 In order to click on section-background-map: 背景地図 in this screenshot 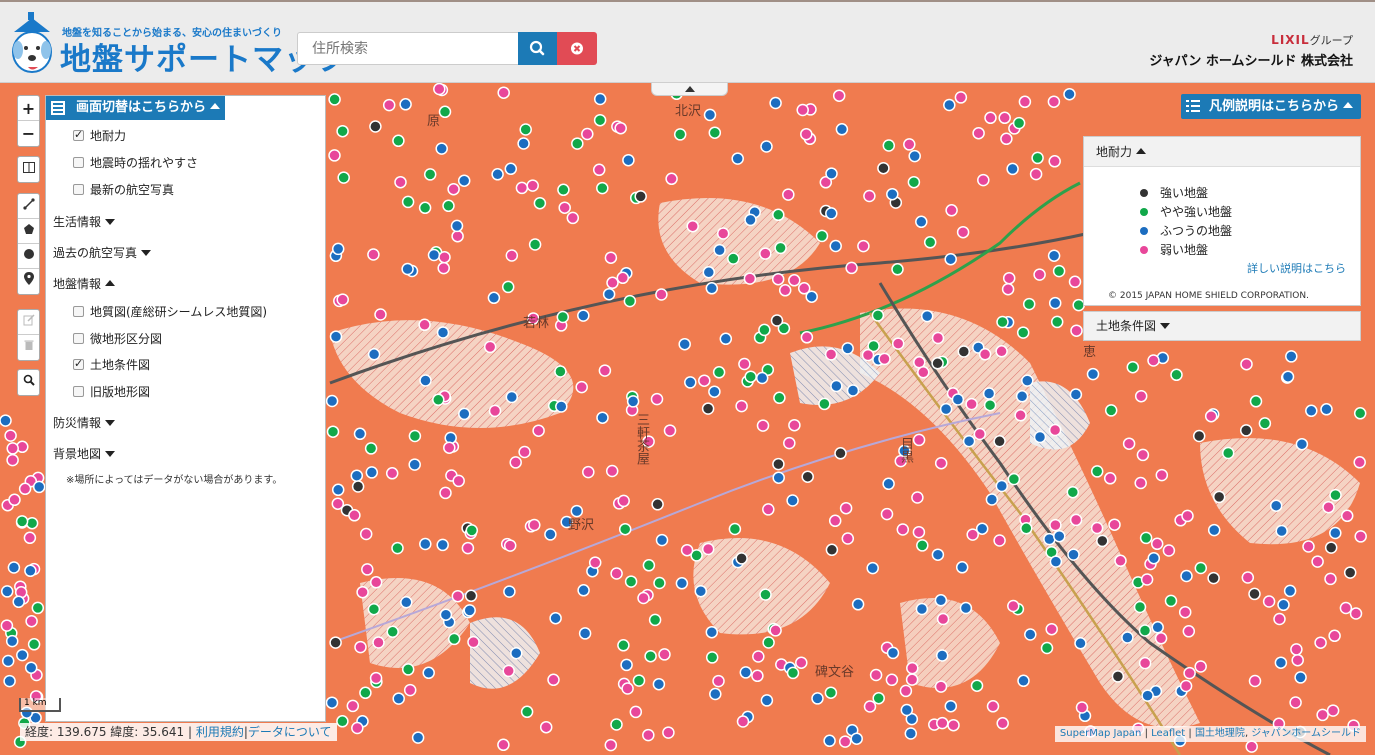, I will do `click(84, 453)`.